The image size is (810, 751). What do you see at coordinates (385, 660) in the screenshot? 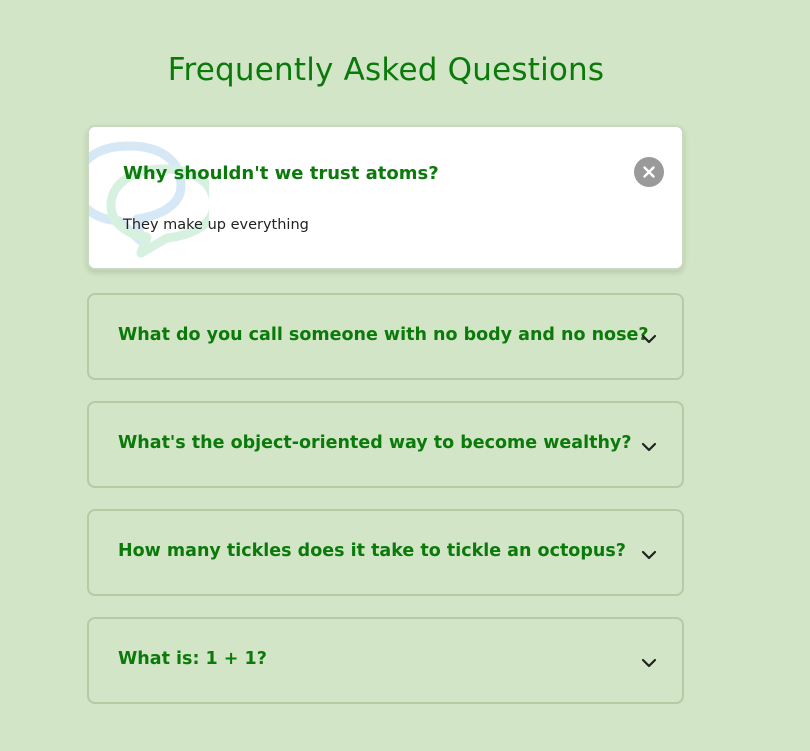
I see `faq-item-5: What is: 1 + 1?` at bounding box center [385, 660].